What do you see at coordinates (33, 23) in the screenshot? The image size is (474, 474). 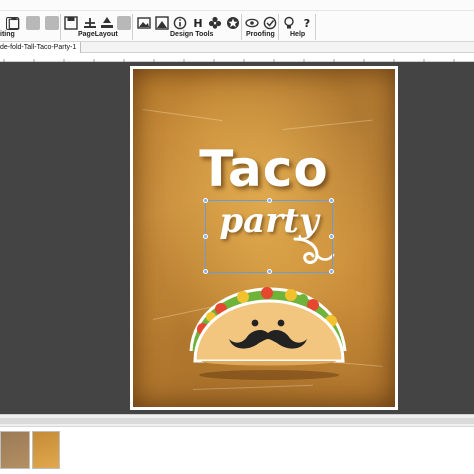 I see `undo-icon` at bounding box center [33, 23].